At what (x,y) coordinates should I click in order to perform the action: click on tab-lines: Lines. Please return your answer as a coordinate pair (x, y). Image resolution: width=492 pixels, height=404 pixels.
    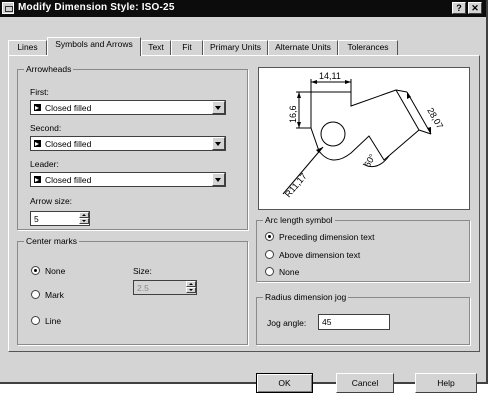
    Looking at the image, I should click on (27, 47).